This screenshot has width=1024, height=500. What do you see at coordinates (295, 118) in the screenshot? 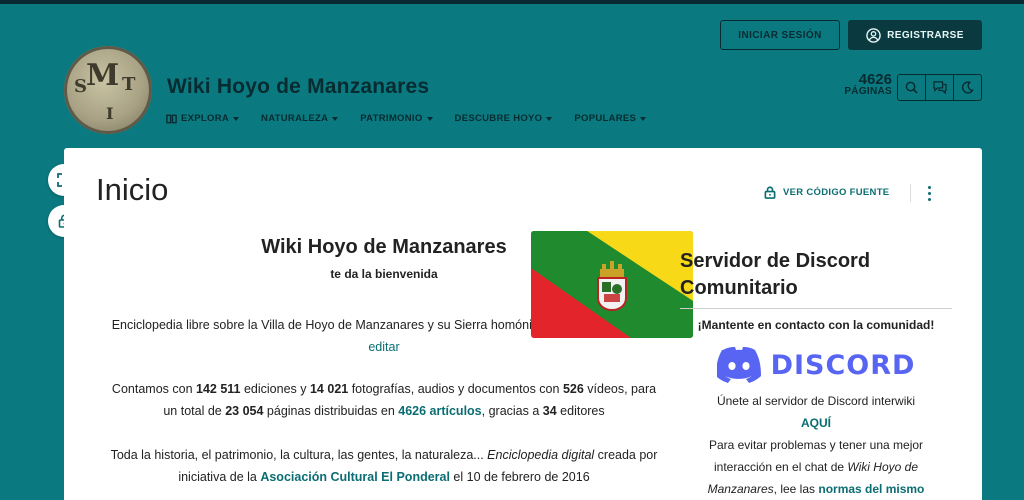
I see `nav-label: NATURALEZA` at bounding box center [295, 118].